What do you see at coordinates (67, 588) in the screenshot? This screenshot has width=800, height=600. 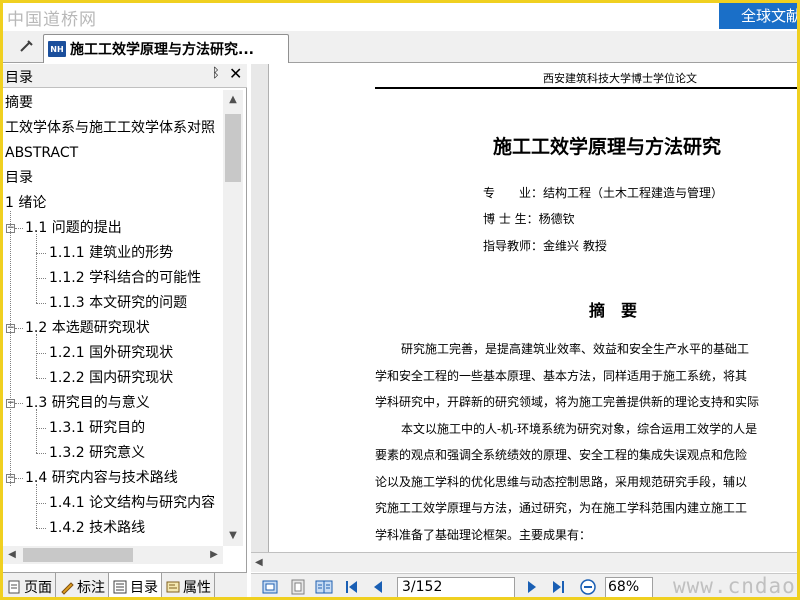 I see `pen-icon` at bounding box center [67, 588].